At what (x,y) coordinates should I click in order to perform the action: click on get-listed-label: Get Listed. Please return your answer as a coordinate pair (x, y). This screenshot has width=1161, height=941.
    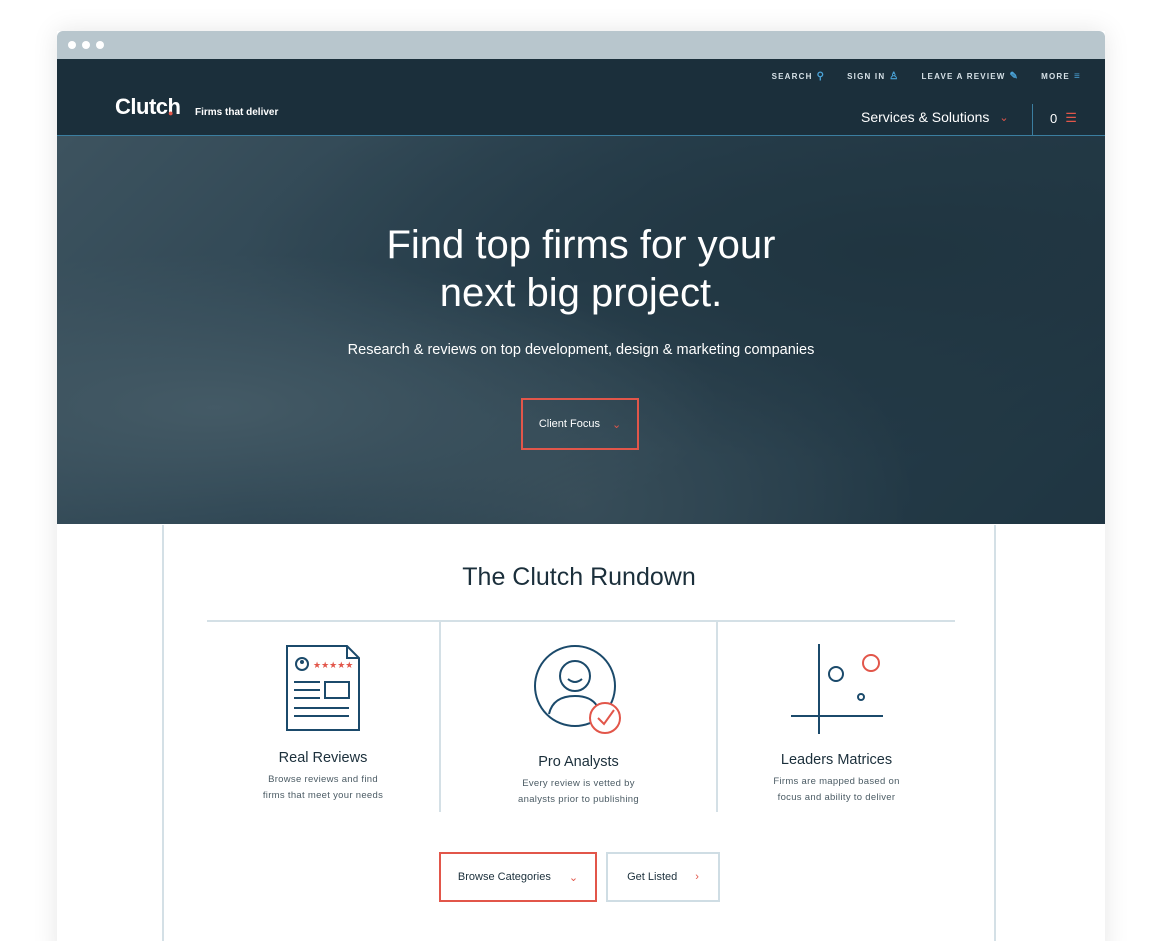
    Looking at the image, I should click on (652, 877).